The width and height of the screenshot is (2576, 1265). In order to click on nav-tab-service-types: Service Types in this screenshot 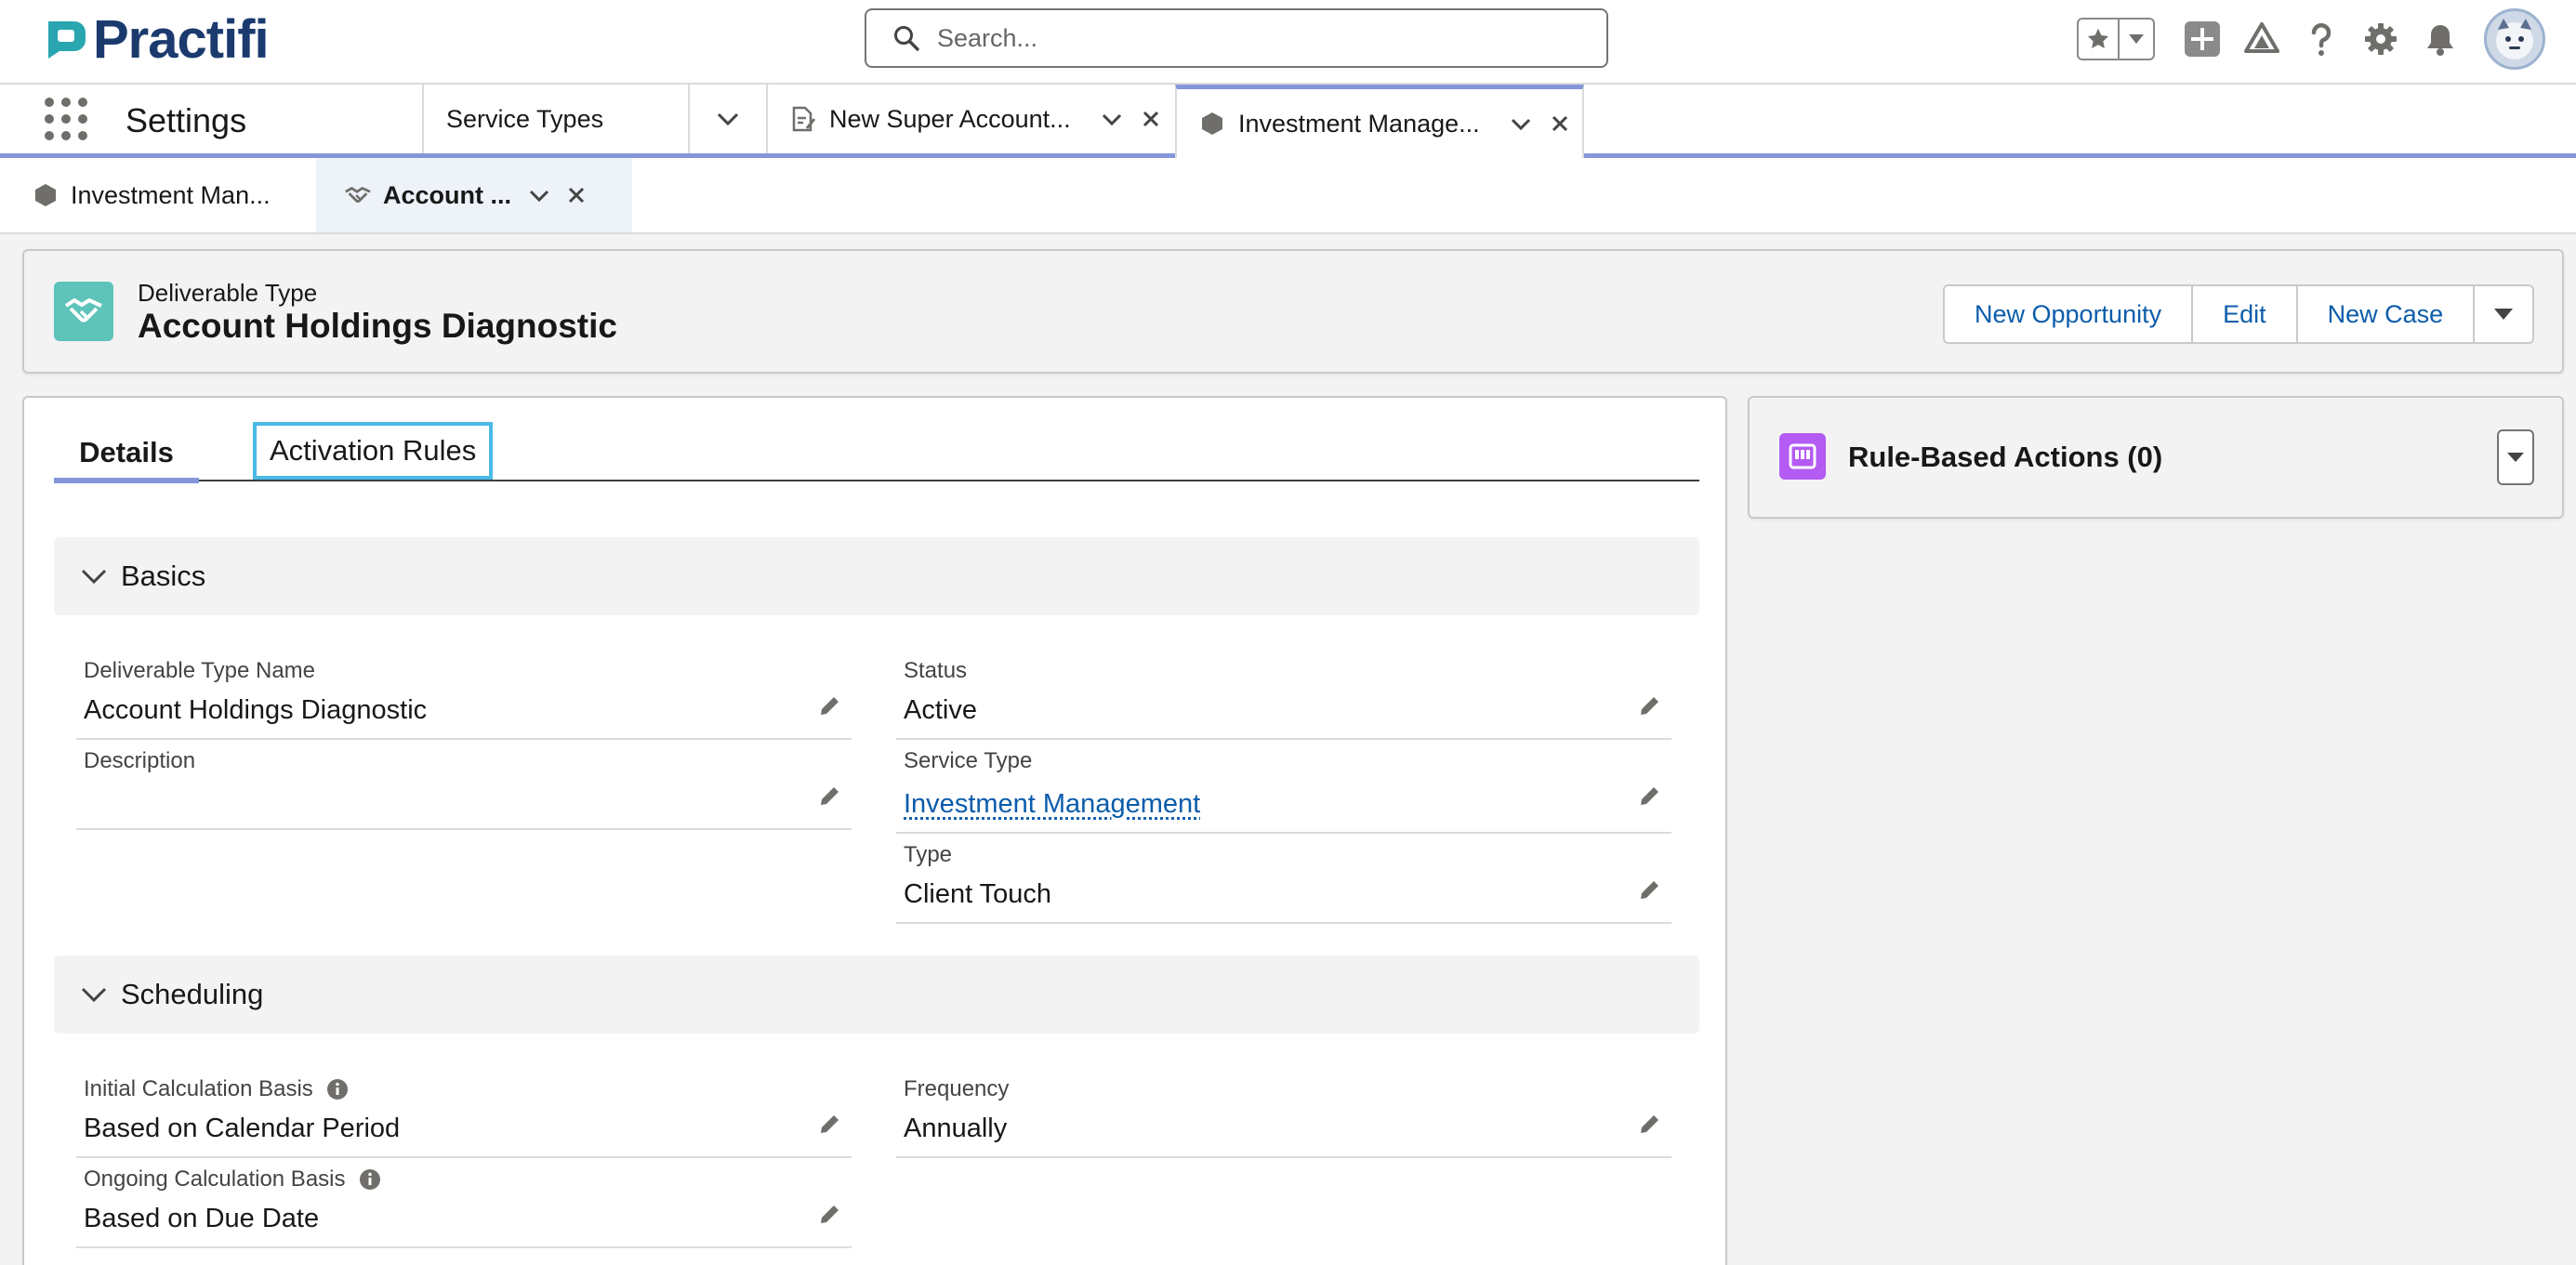, I will do `click(555, 119)`.